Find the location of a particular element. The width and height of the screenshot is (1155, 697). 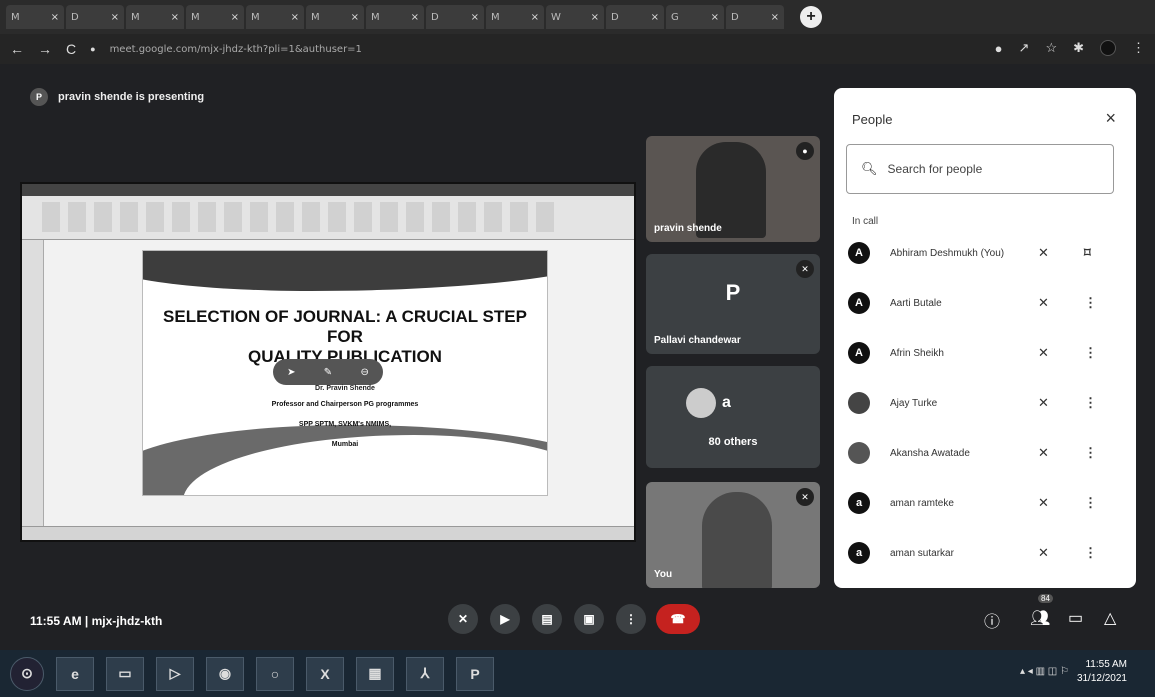

slide-line-1: Professor and Chairperson PG programmes is located at coordinates (345, 404).